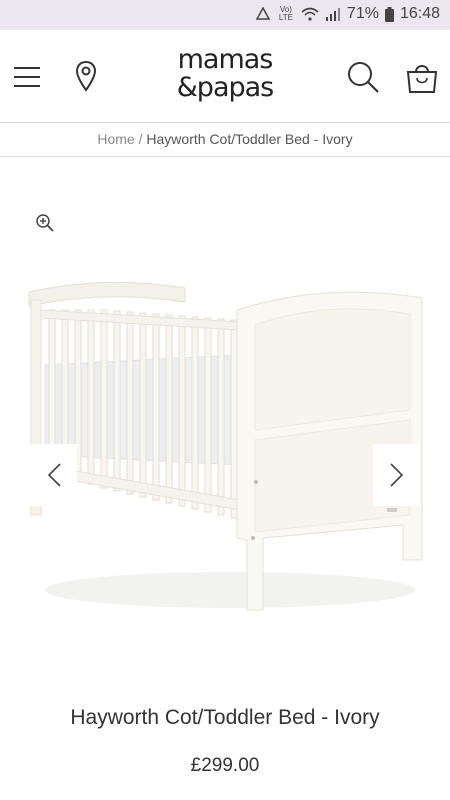  I want to click on recycle-icon, so click(263, 13).